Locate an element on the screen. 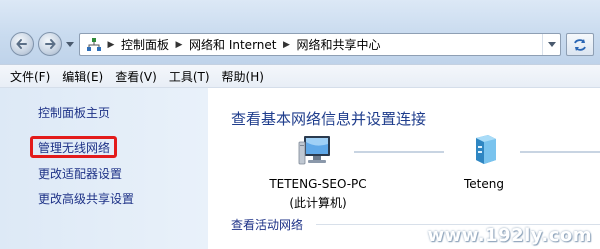 The height and width of the screenshot is (249, 600). menu-file: 文件(F) is located at coordinates (30, 76).